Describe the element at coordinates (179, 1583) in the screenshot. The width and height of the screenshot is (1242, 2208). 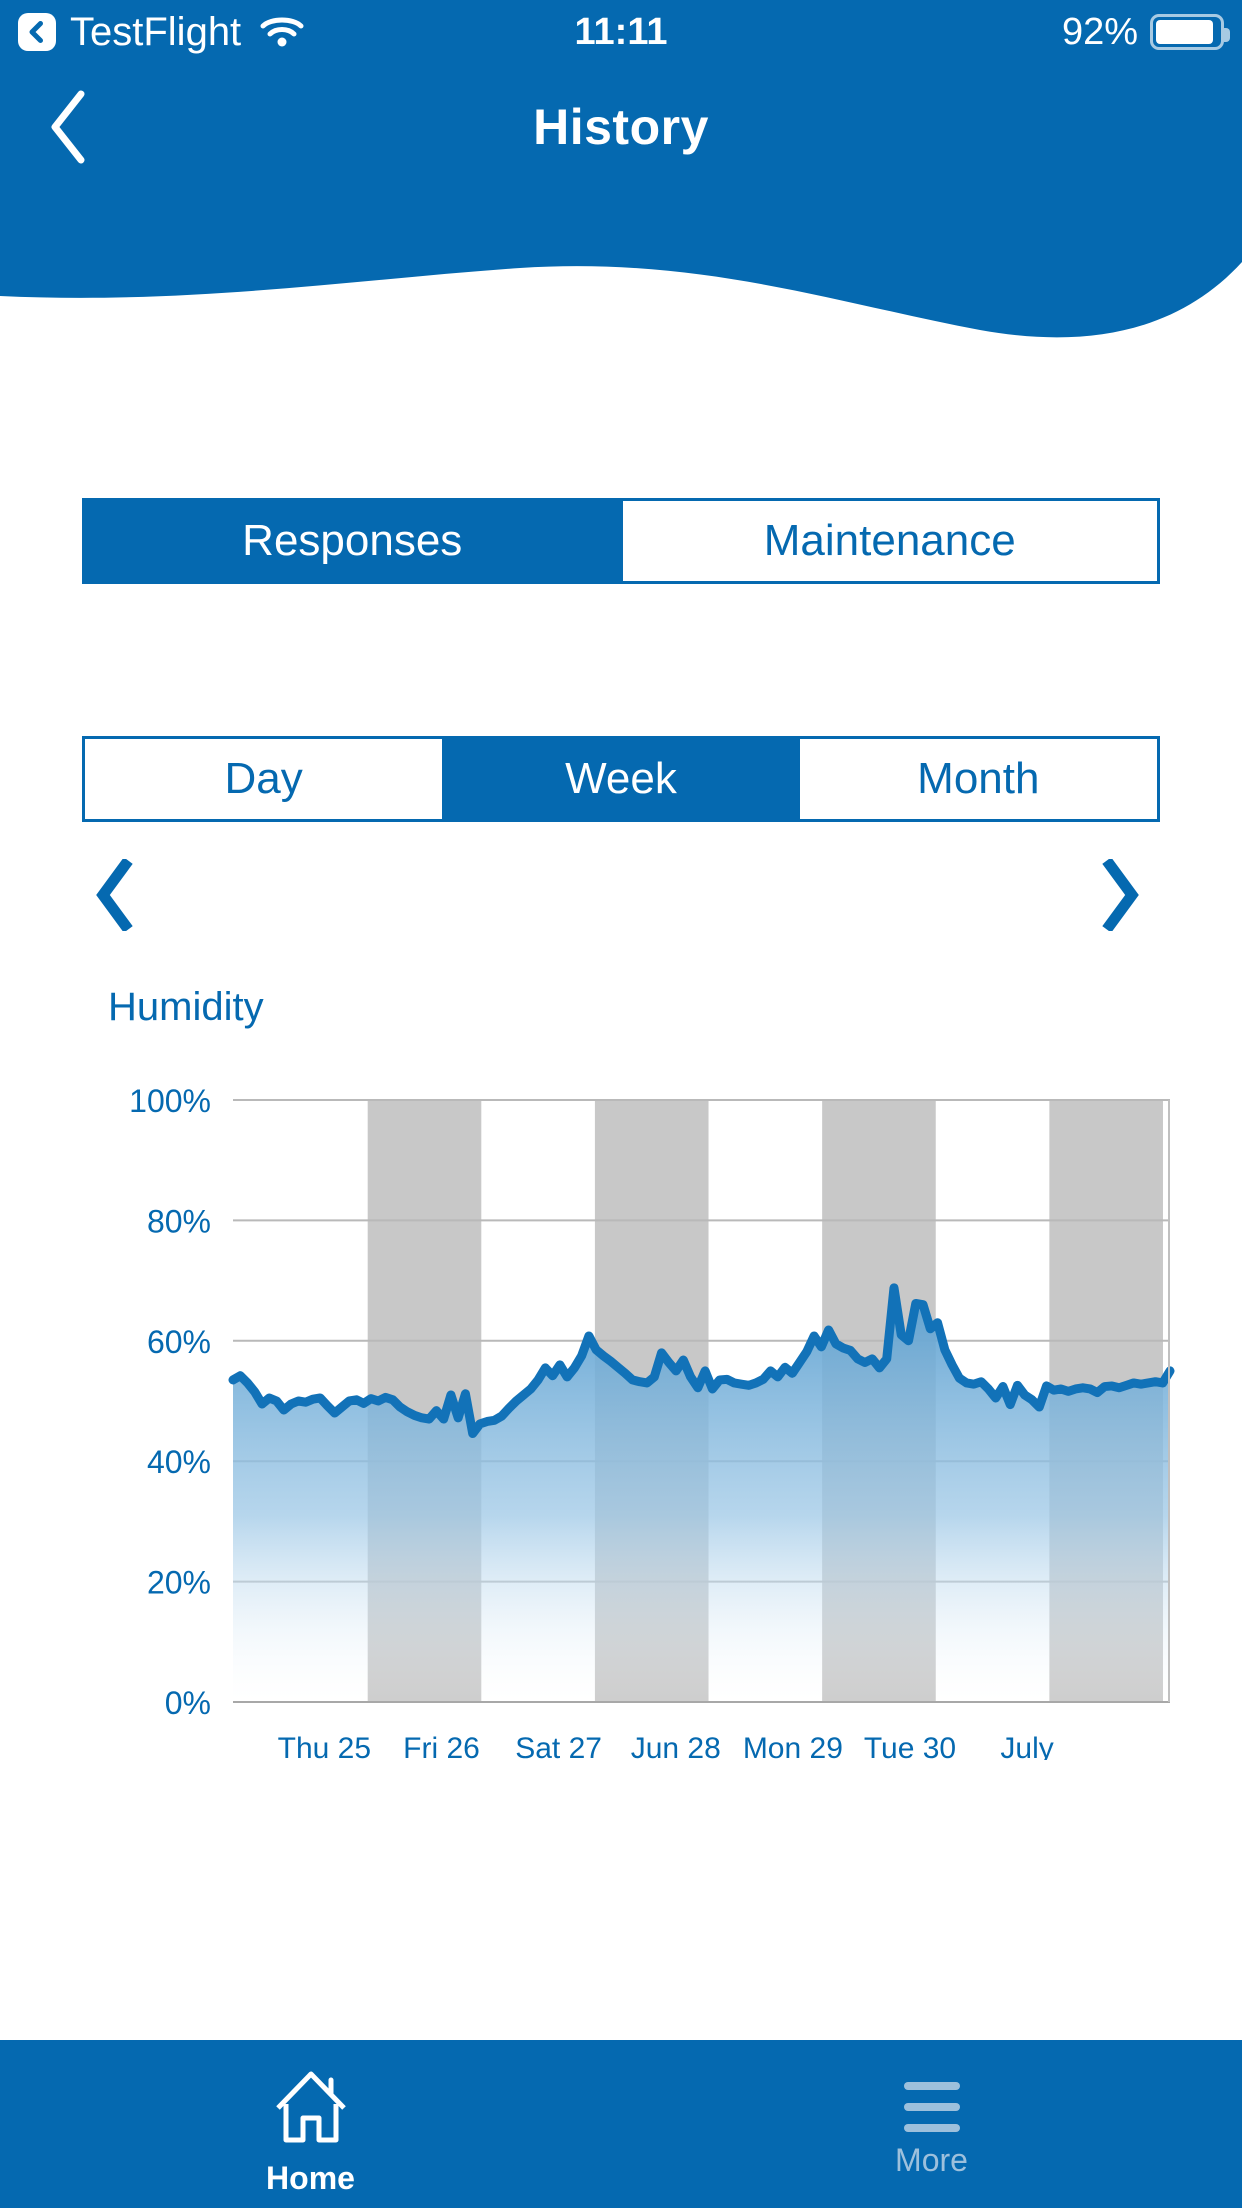
I see `y-tick-label: 20%` at that location.